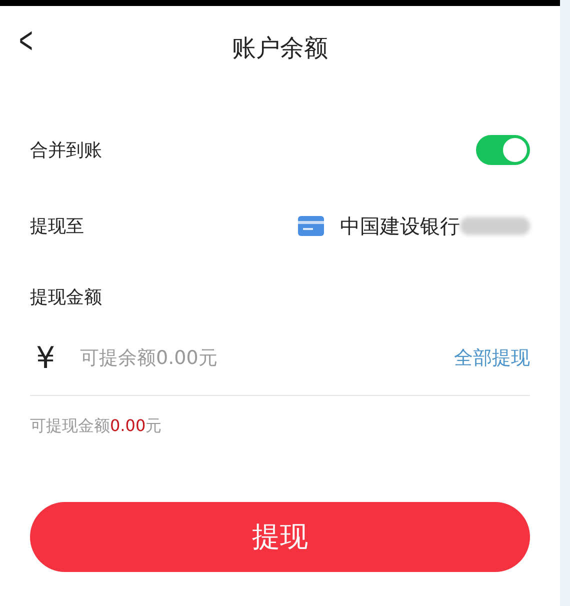 This screenshot has height=606, width=570. What do you see at coordinates (128, 425) in the screenshot?
I see `available-amount: 0.00` at bounding box center [128, 425].